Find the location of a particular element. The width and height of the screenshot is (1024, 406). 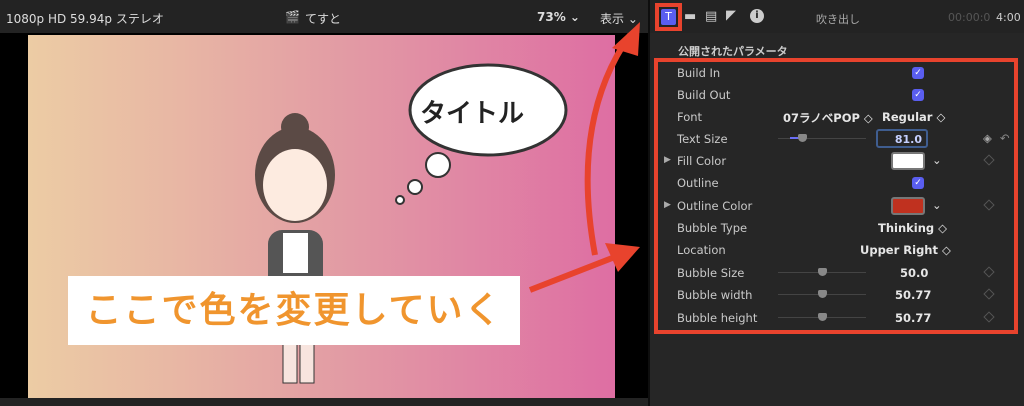

timecode-prefix: 00:00:0 is located at coordinates (969, 17).